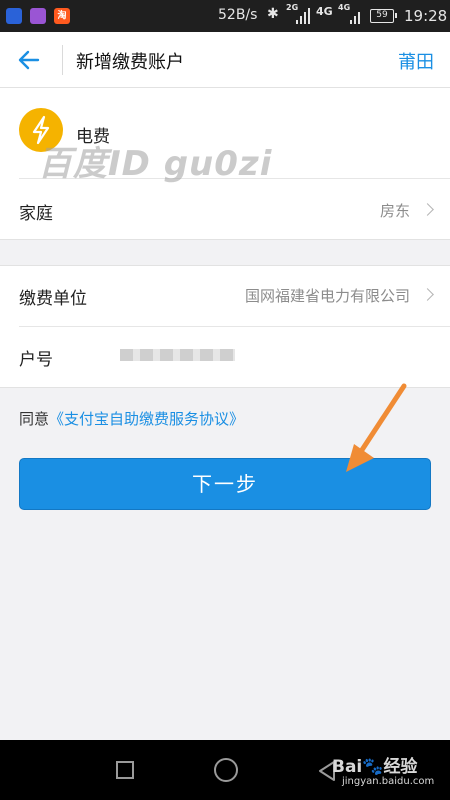  I want to click on gallery-app-icon, so click(38, 16).